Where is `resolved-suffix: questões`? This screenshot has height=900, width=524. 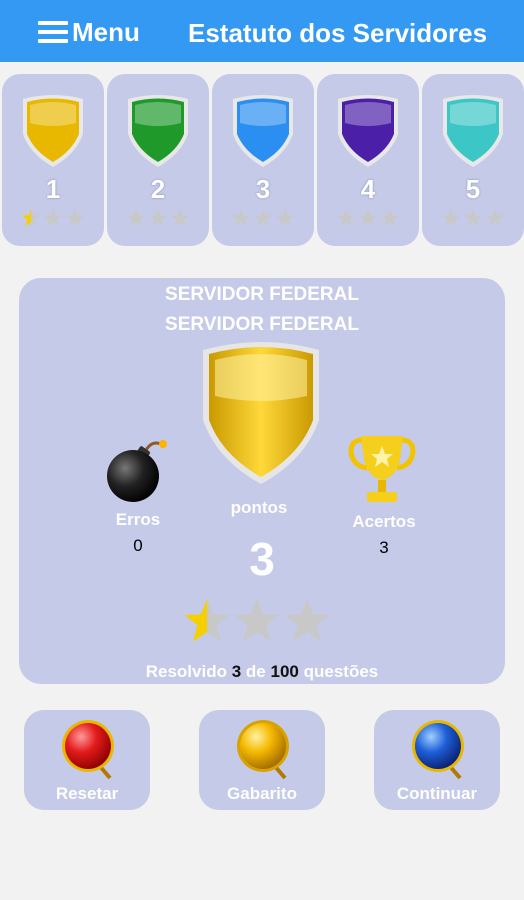
resolved-suffix: questões is located at coordinates (341, 671).